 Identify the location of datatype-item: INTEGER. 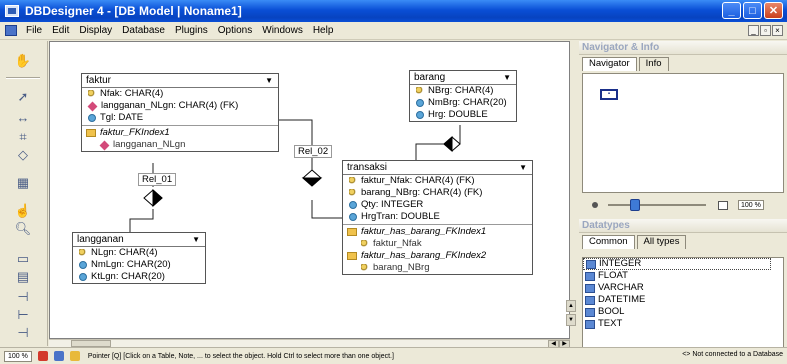
(677, 264).